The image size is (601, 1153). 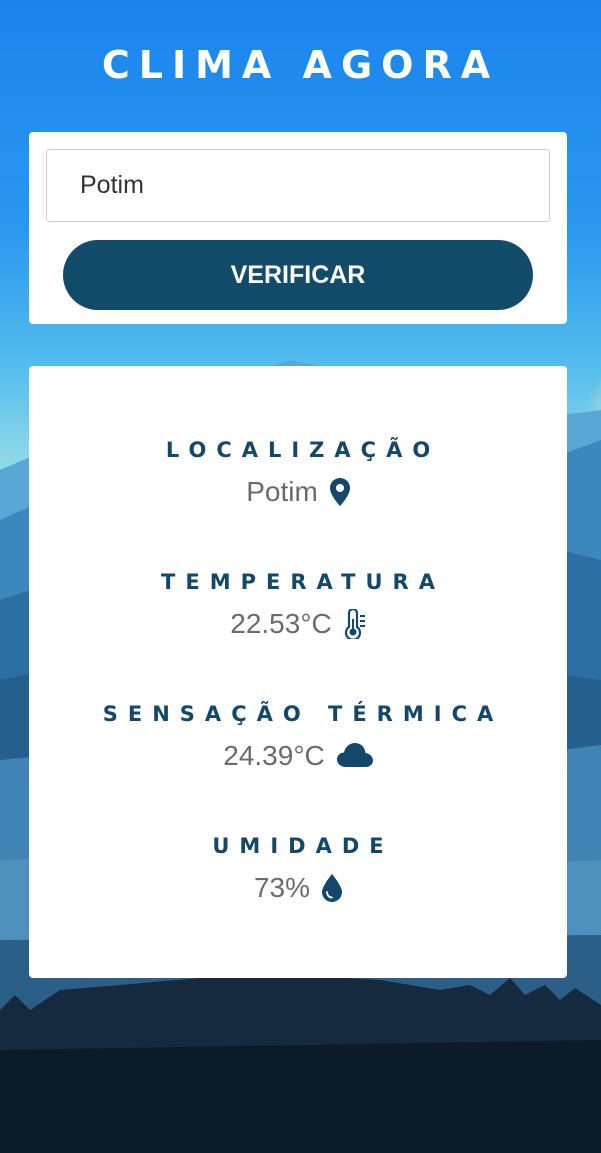 What do you see at coordinates (355, 624) in the screenshot?
I see `thermometer-icon` at bounding box center [355, 624].